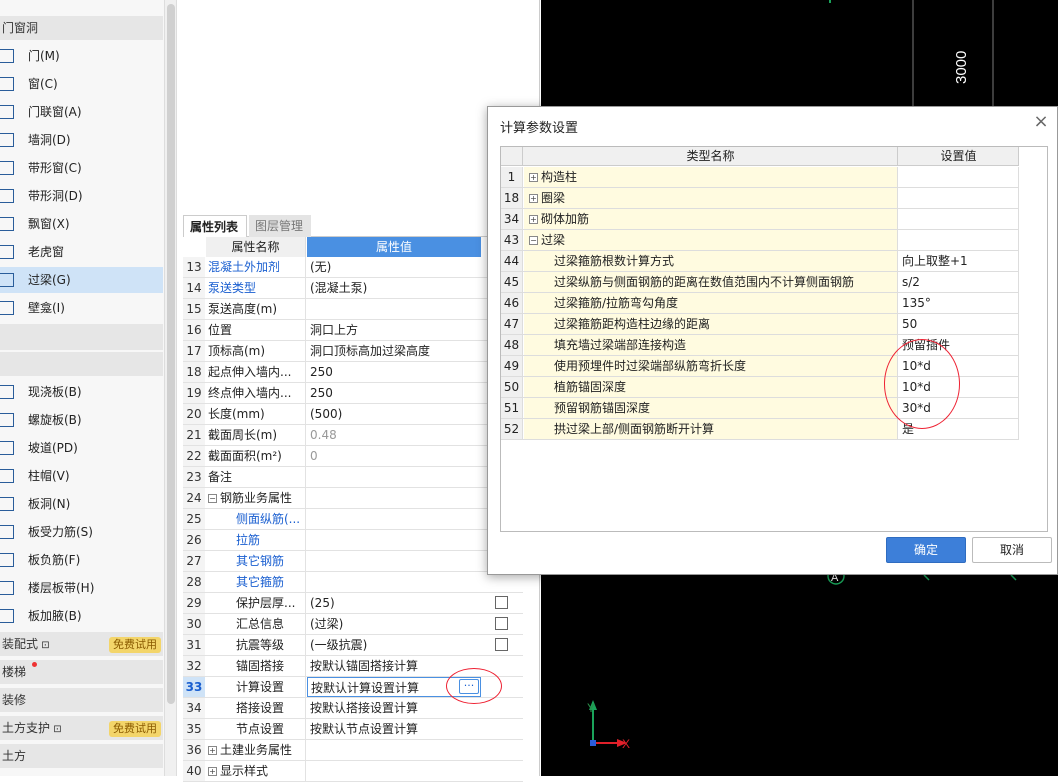 The width and height of the screenshot is (1058, 782). What do you see at coordinates (81, 448) in the screenshot?
I see `slab-item: 坡道(PD)` at bounding box center [81, 448].